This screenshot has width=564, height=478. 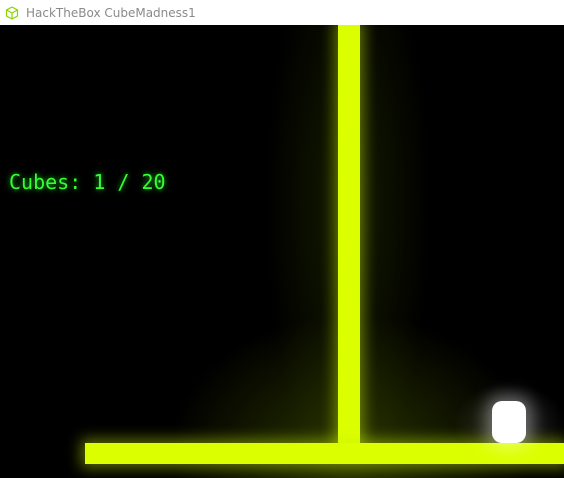 What do you see at coordinates (111, 12) in the screenshot?
I see `window-title: HackTheBox CubeMadness1` at bounding box center [111, 12].